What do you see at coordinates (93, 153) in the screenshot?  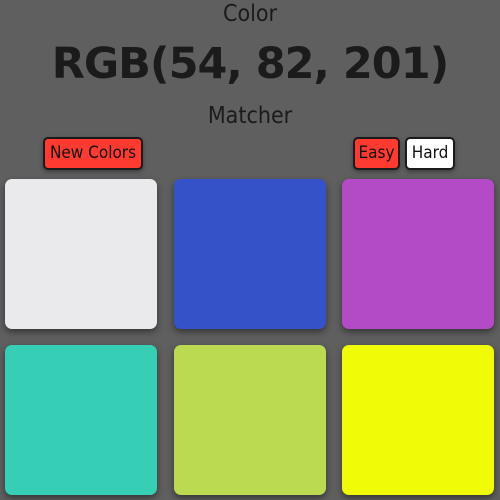 I see `new-colors-button: New Colors` at bounding box center [93, 153].